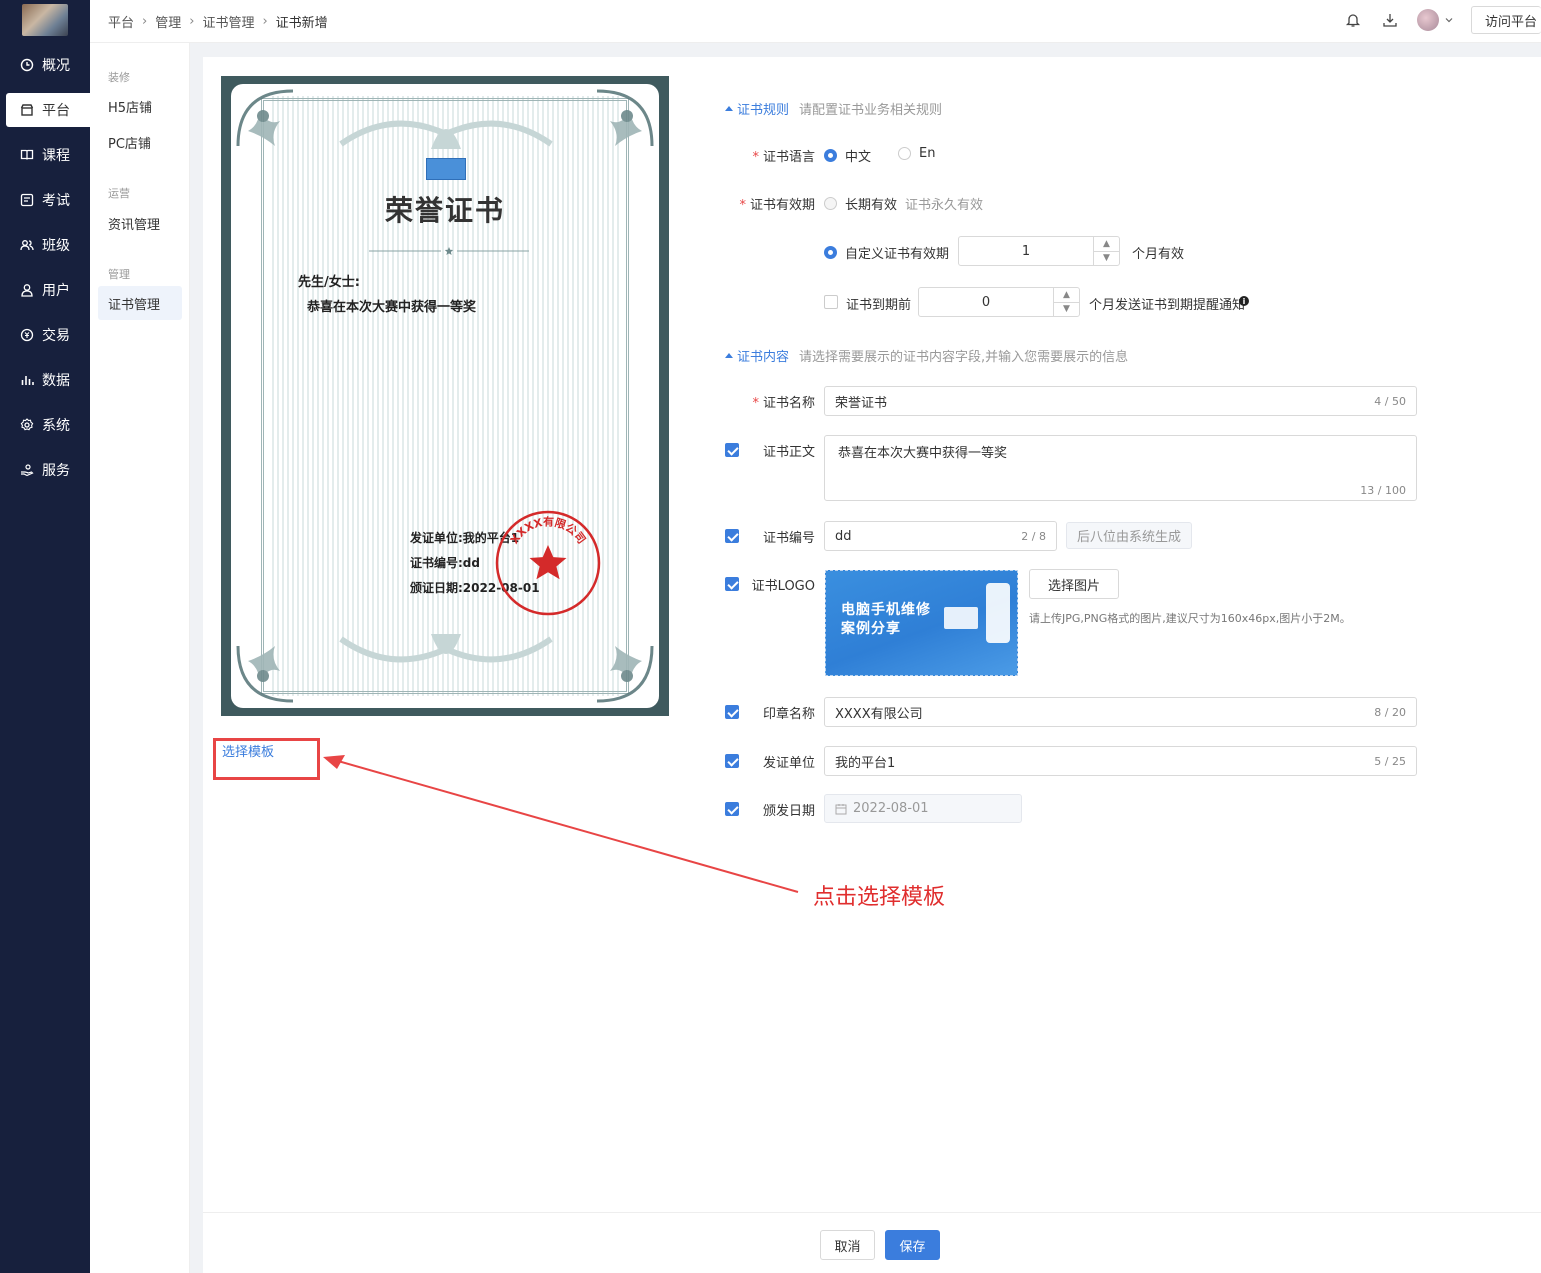  I want to click on subnav-item-certificate: 证书管理, so click(140, 303).